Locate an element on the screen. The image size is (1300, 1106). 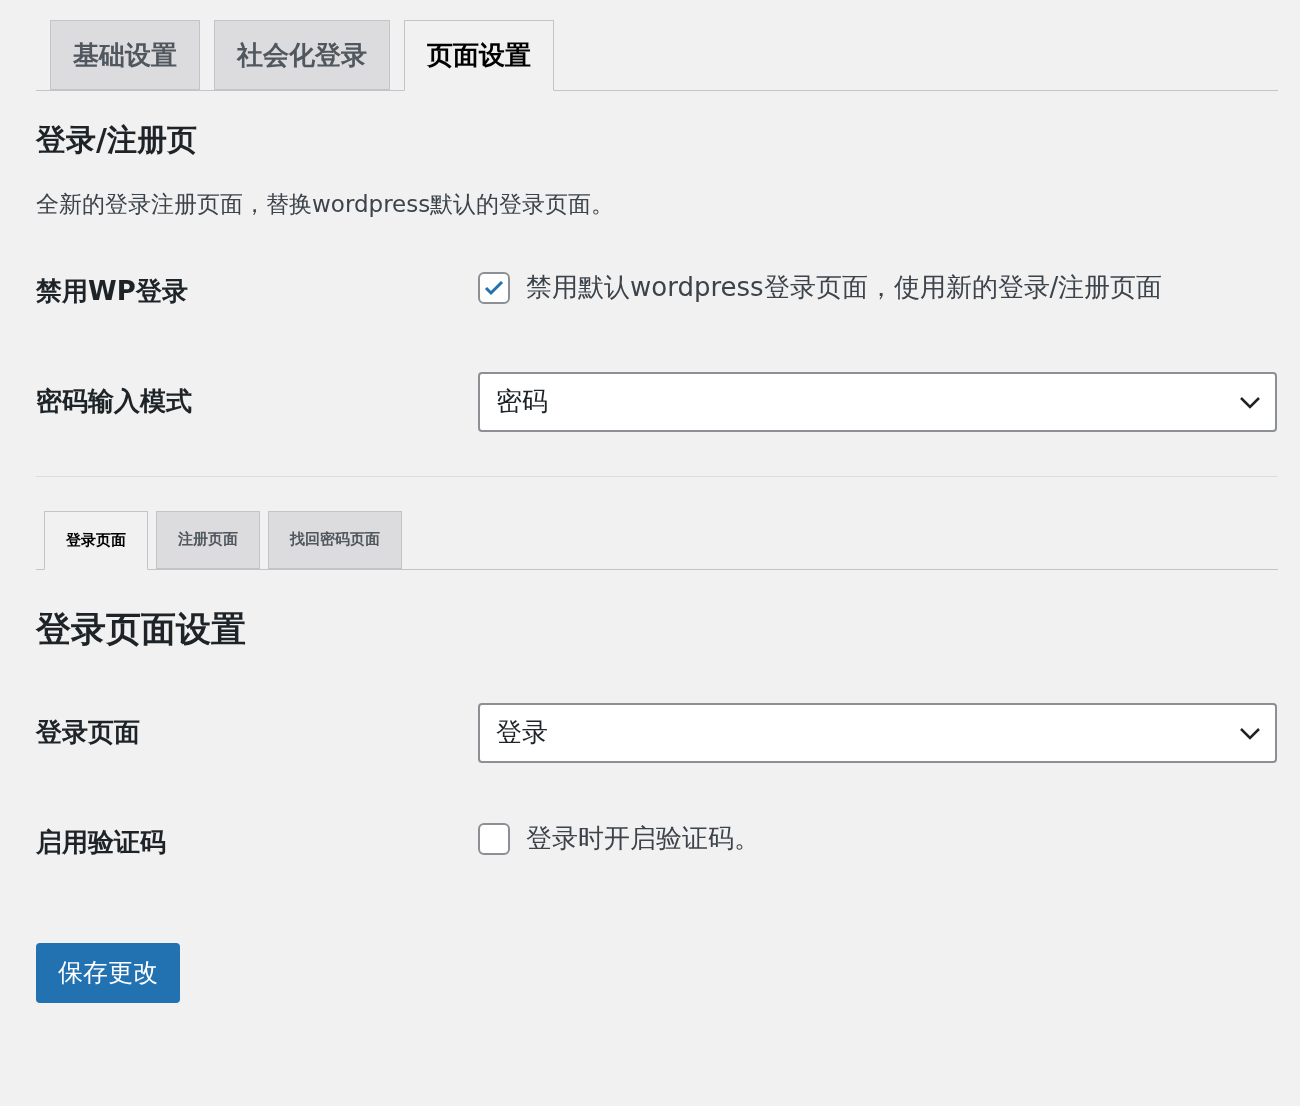
field-label: 登录页面 is located at coordinates (88, 732).